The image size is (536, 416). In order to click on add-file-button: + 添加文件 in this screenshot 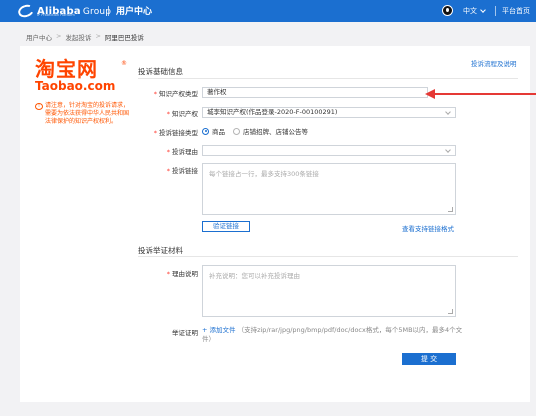, I will do `click(219, 330)`.